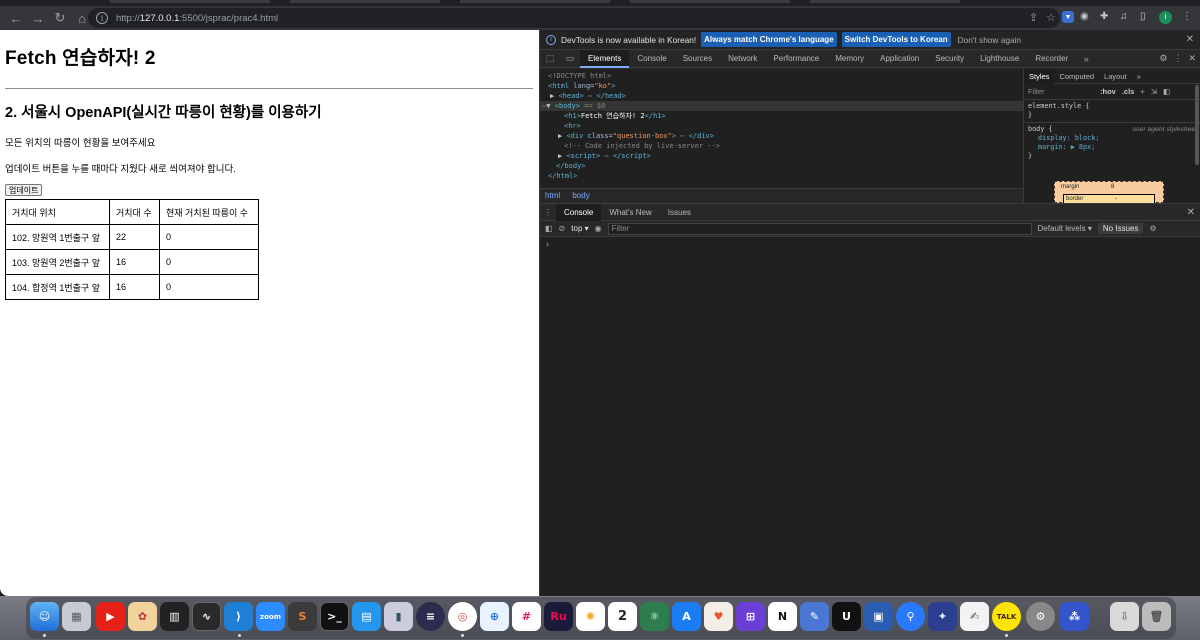 The image size is (1200, 640). I want to click on dom-node: <hr>, so click(781, 126).